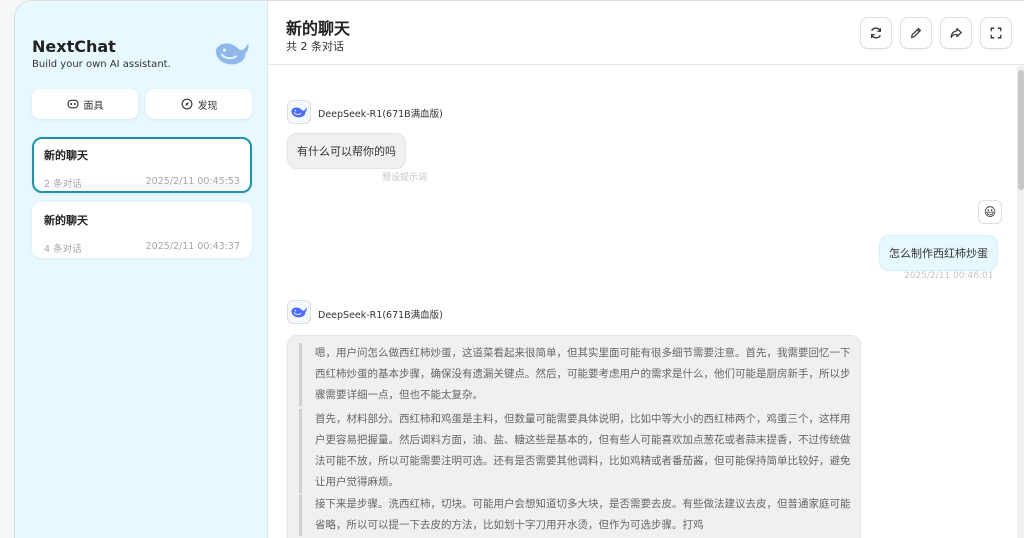 Image resolution: width=1024 pixels, height=538 pixels. What do you see at coordinates (646, 33) in the screenshot?
I see `chat-header: 新的聊天 共 2 条对话` at bounding box center [646, 33].